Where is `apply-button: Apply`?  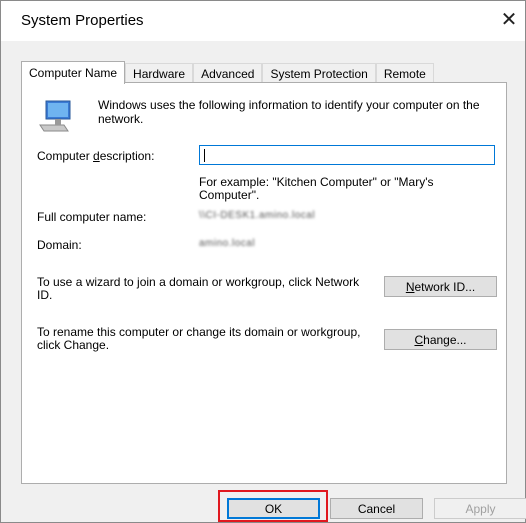
apply-button: Apply is located at coordinates (480, 508).